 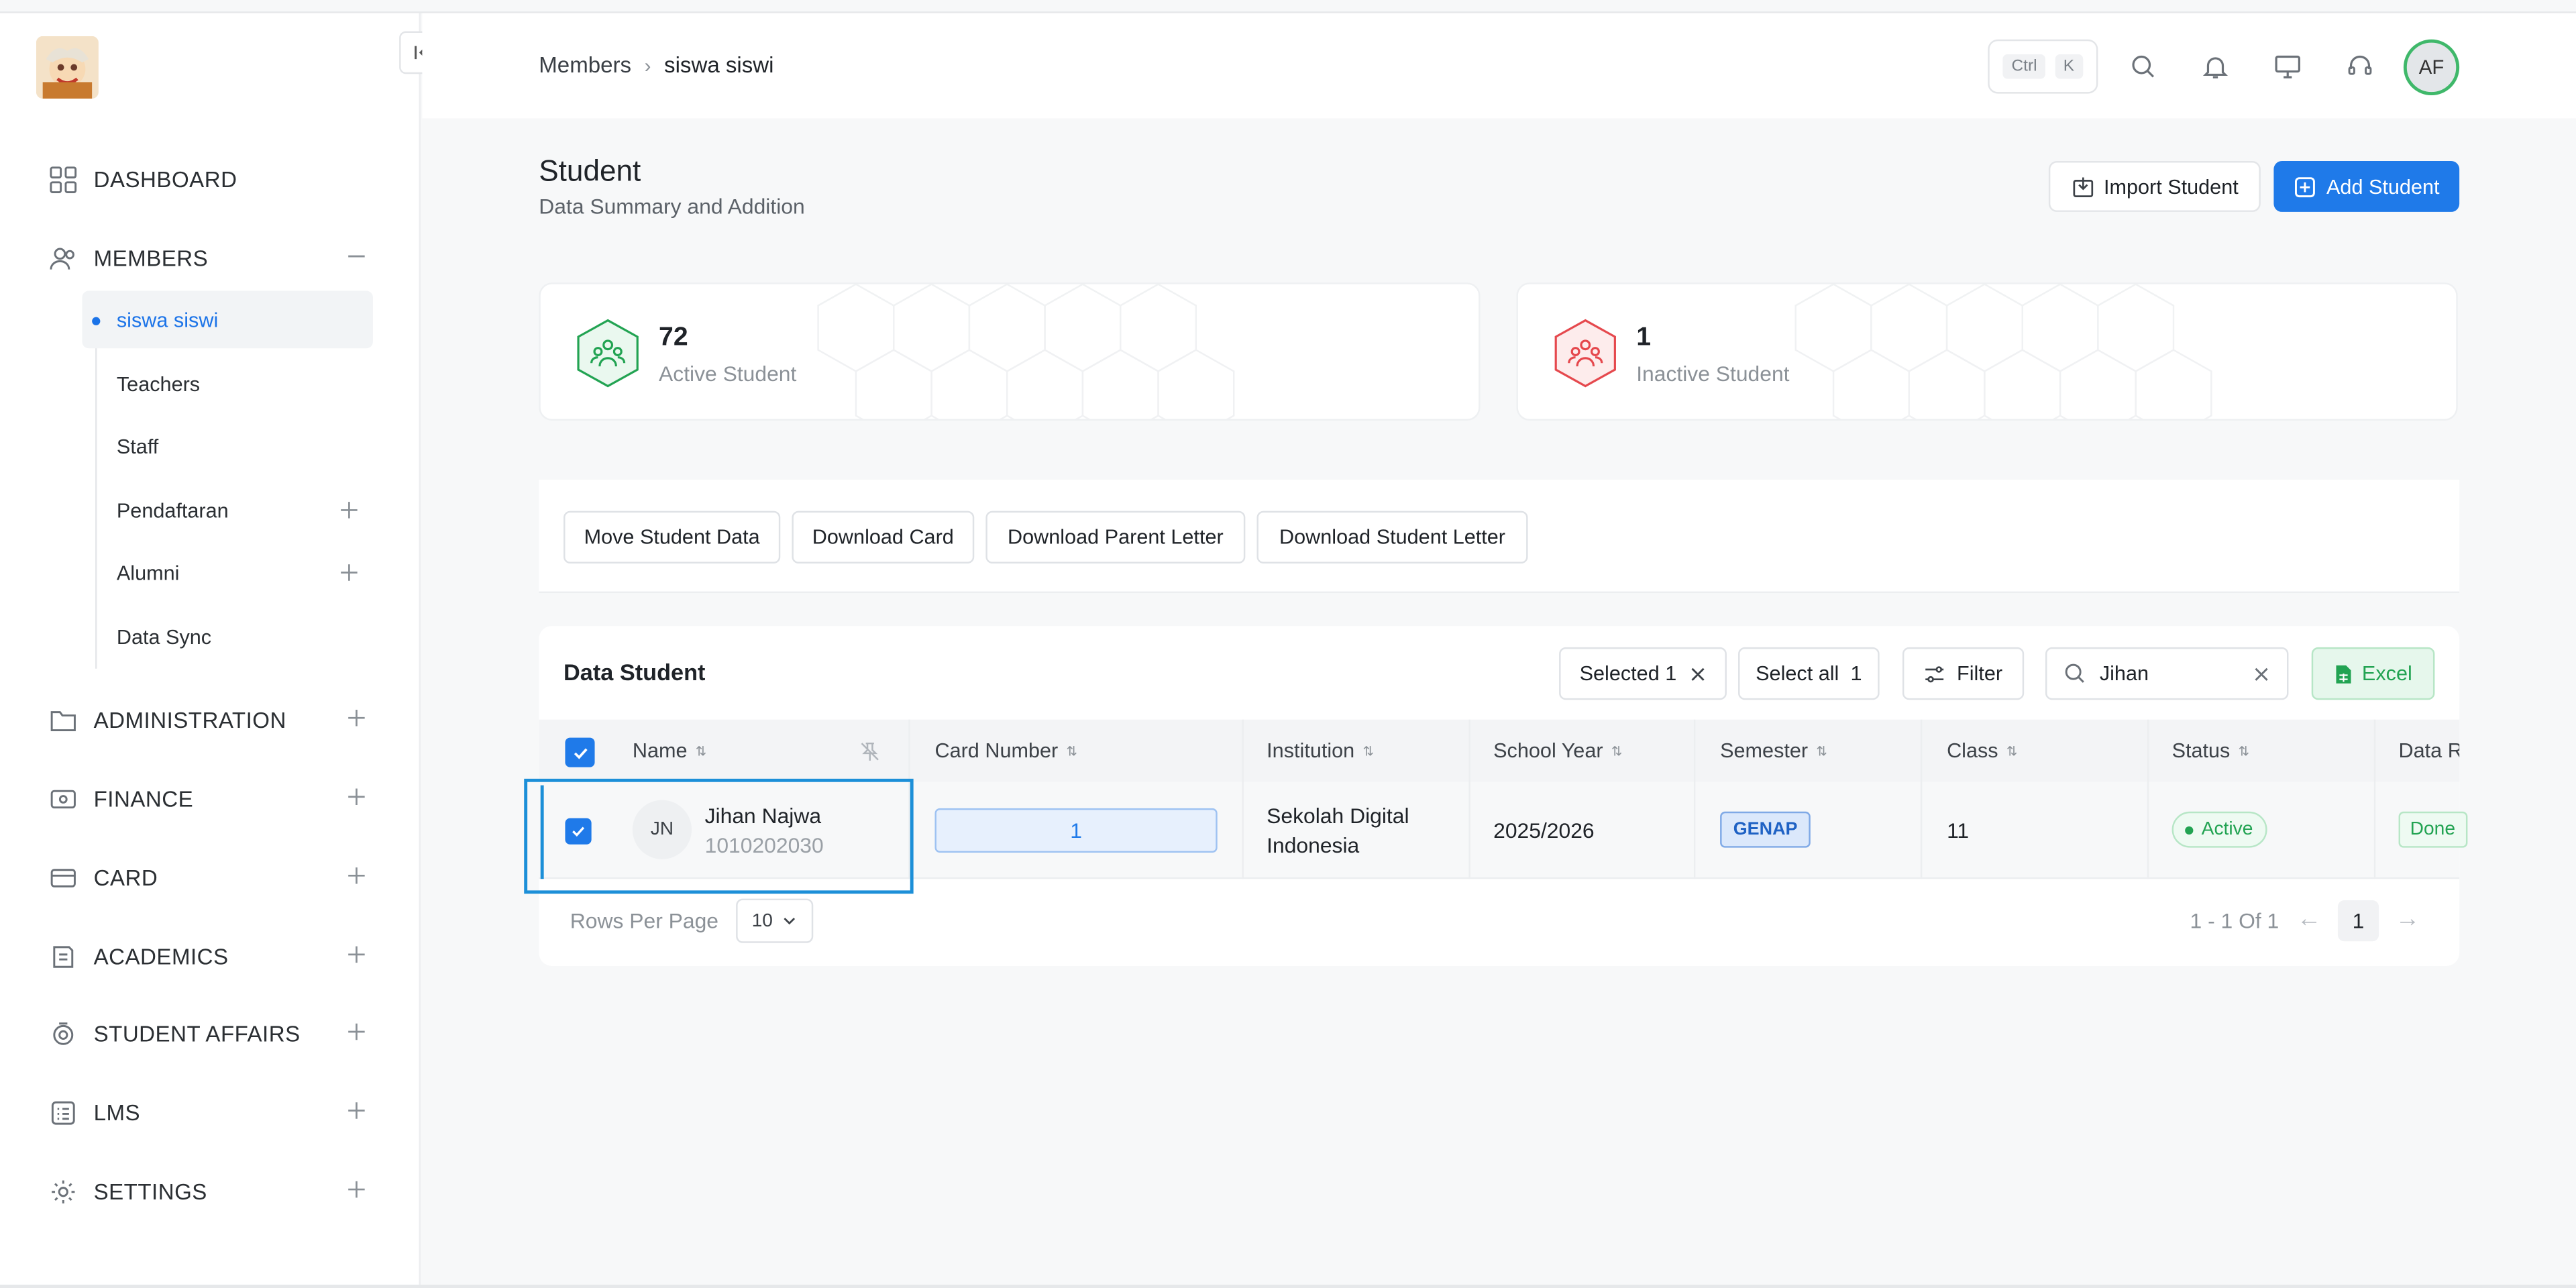 What do you see at coordinates (1005, 750) in the screenshot?
I see `column-header-card-number: Card Number ⇅` at bounding box center [1005, 750].